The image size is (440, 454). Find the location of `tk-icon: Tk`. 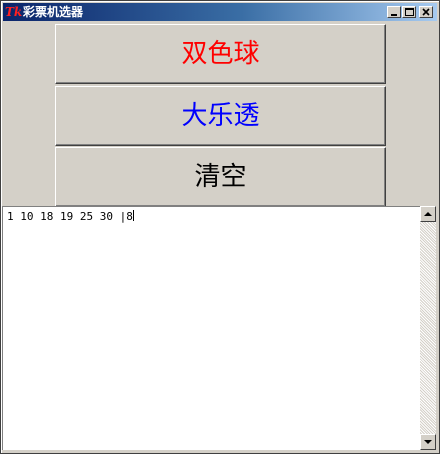

tk-icon: Tk is located at coordinates (13, 12).